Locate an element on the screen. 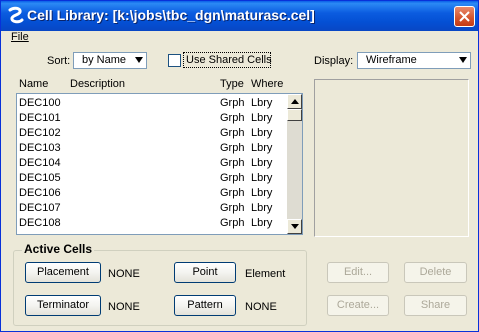 This screenshot has height=332, width=479. cell-name: DEC107 is located at coordinates (40, 208).